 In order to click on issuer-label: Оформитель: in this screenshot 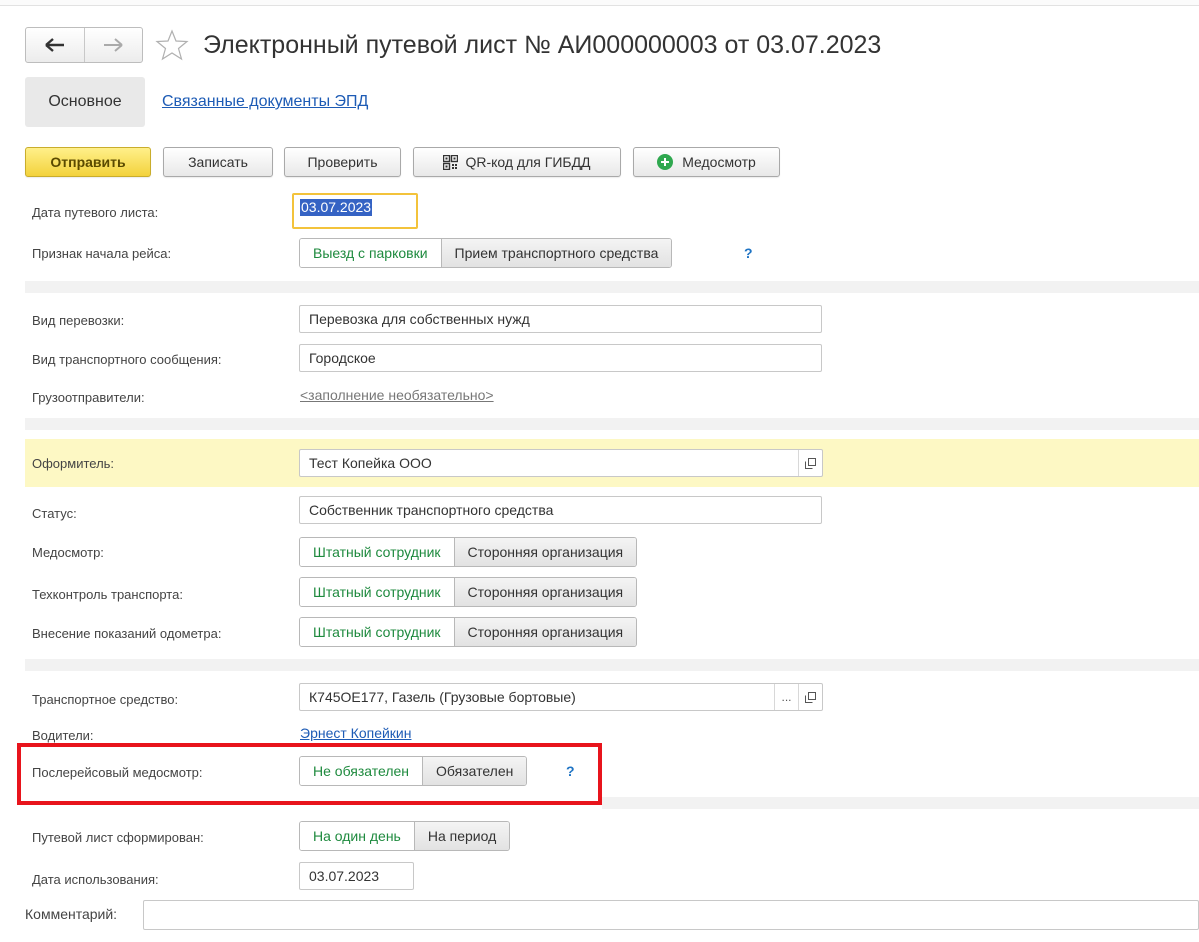, I will do `click(73, 463)`.